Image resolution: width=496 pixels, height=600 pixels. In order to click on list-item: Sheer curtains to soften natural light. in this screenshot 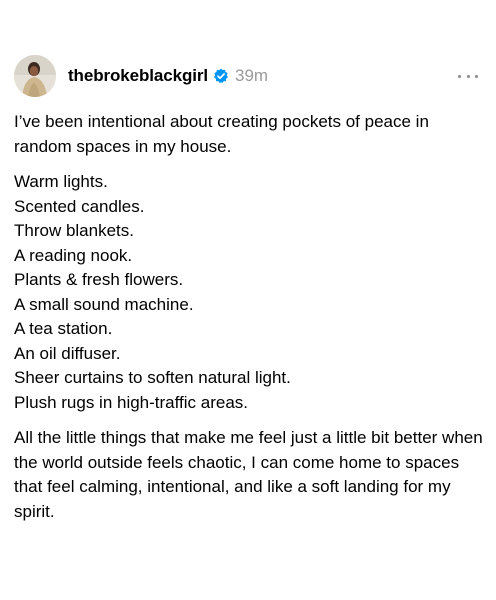, I will do `click(152, 377)`.